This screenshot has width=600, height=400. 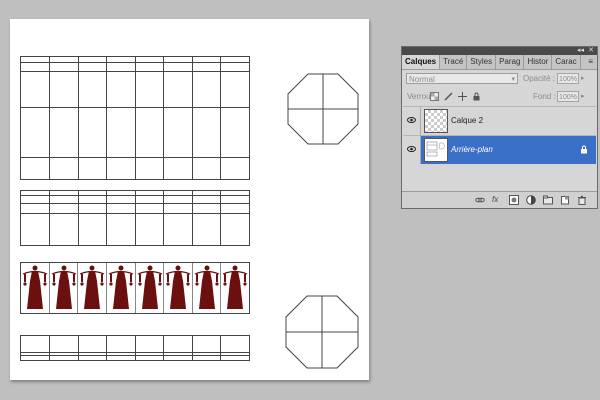 What do you see at coordinates (499, 51) in the screenshot?
I see `panel-titlebar: ◂◂ ✕` at bounding box center [499, 51].